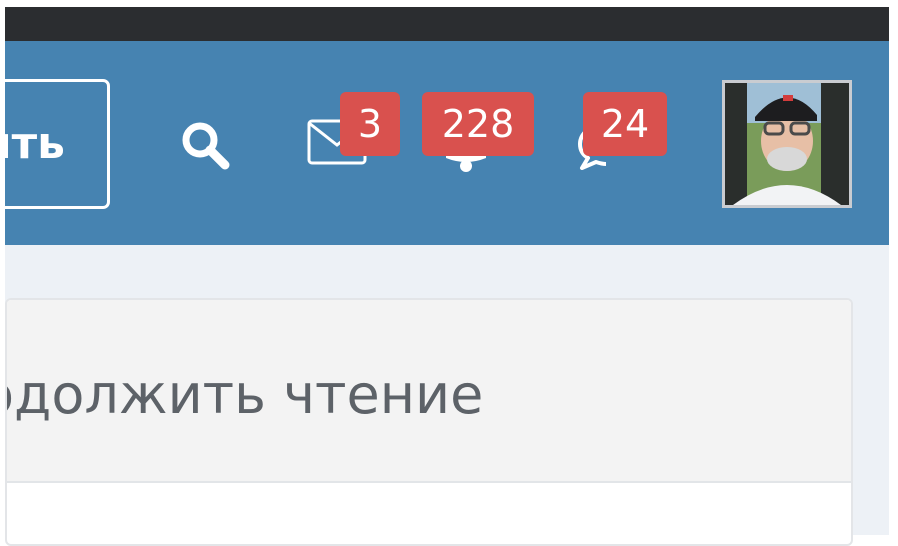 This screenshot has width=898, height=546. I want to click on browser-top-strip, so click(447, 25).